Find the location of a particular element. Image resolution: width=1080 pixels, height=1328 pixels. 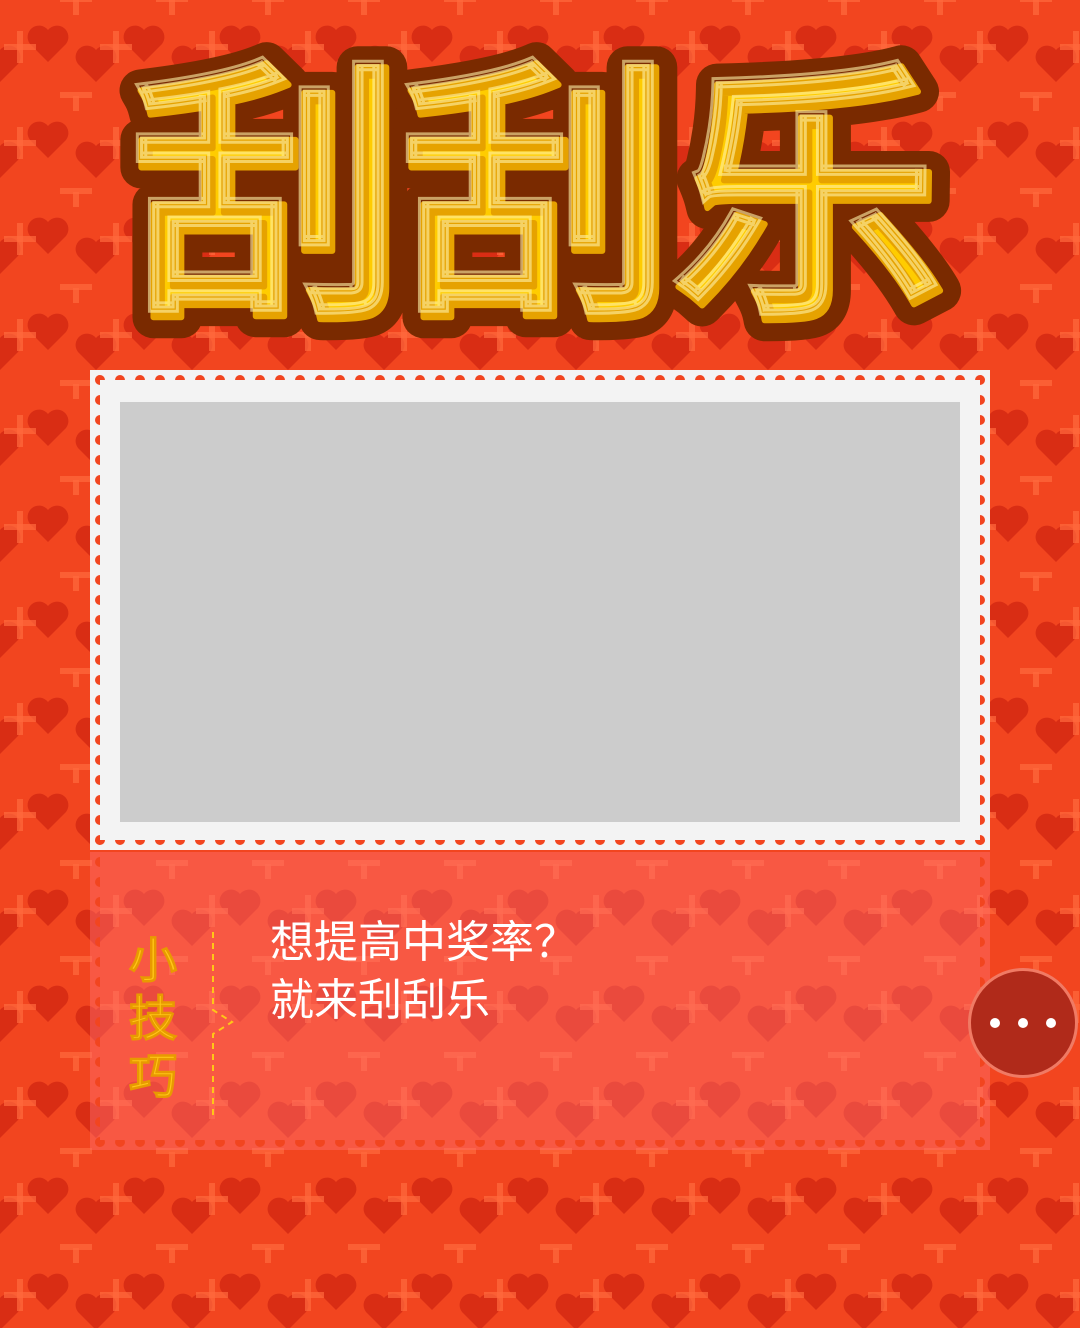

tip-divider is located at coordinates (223, 1025).